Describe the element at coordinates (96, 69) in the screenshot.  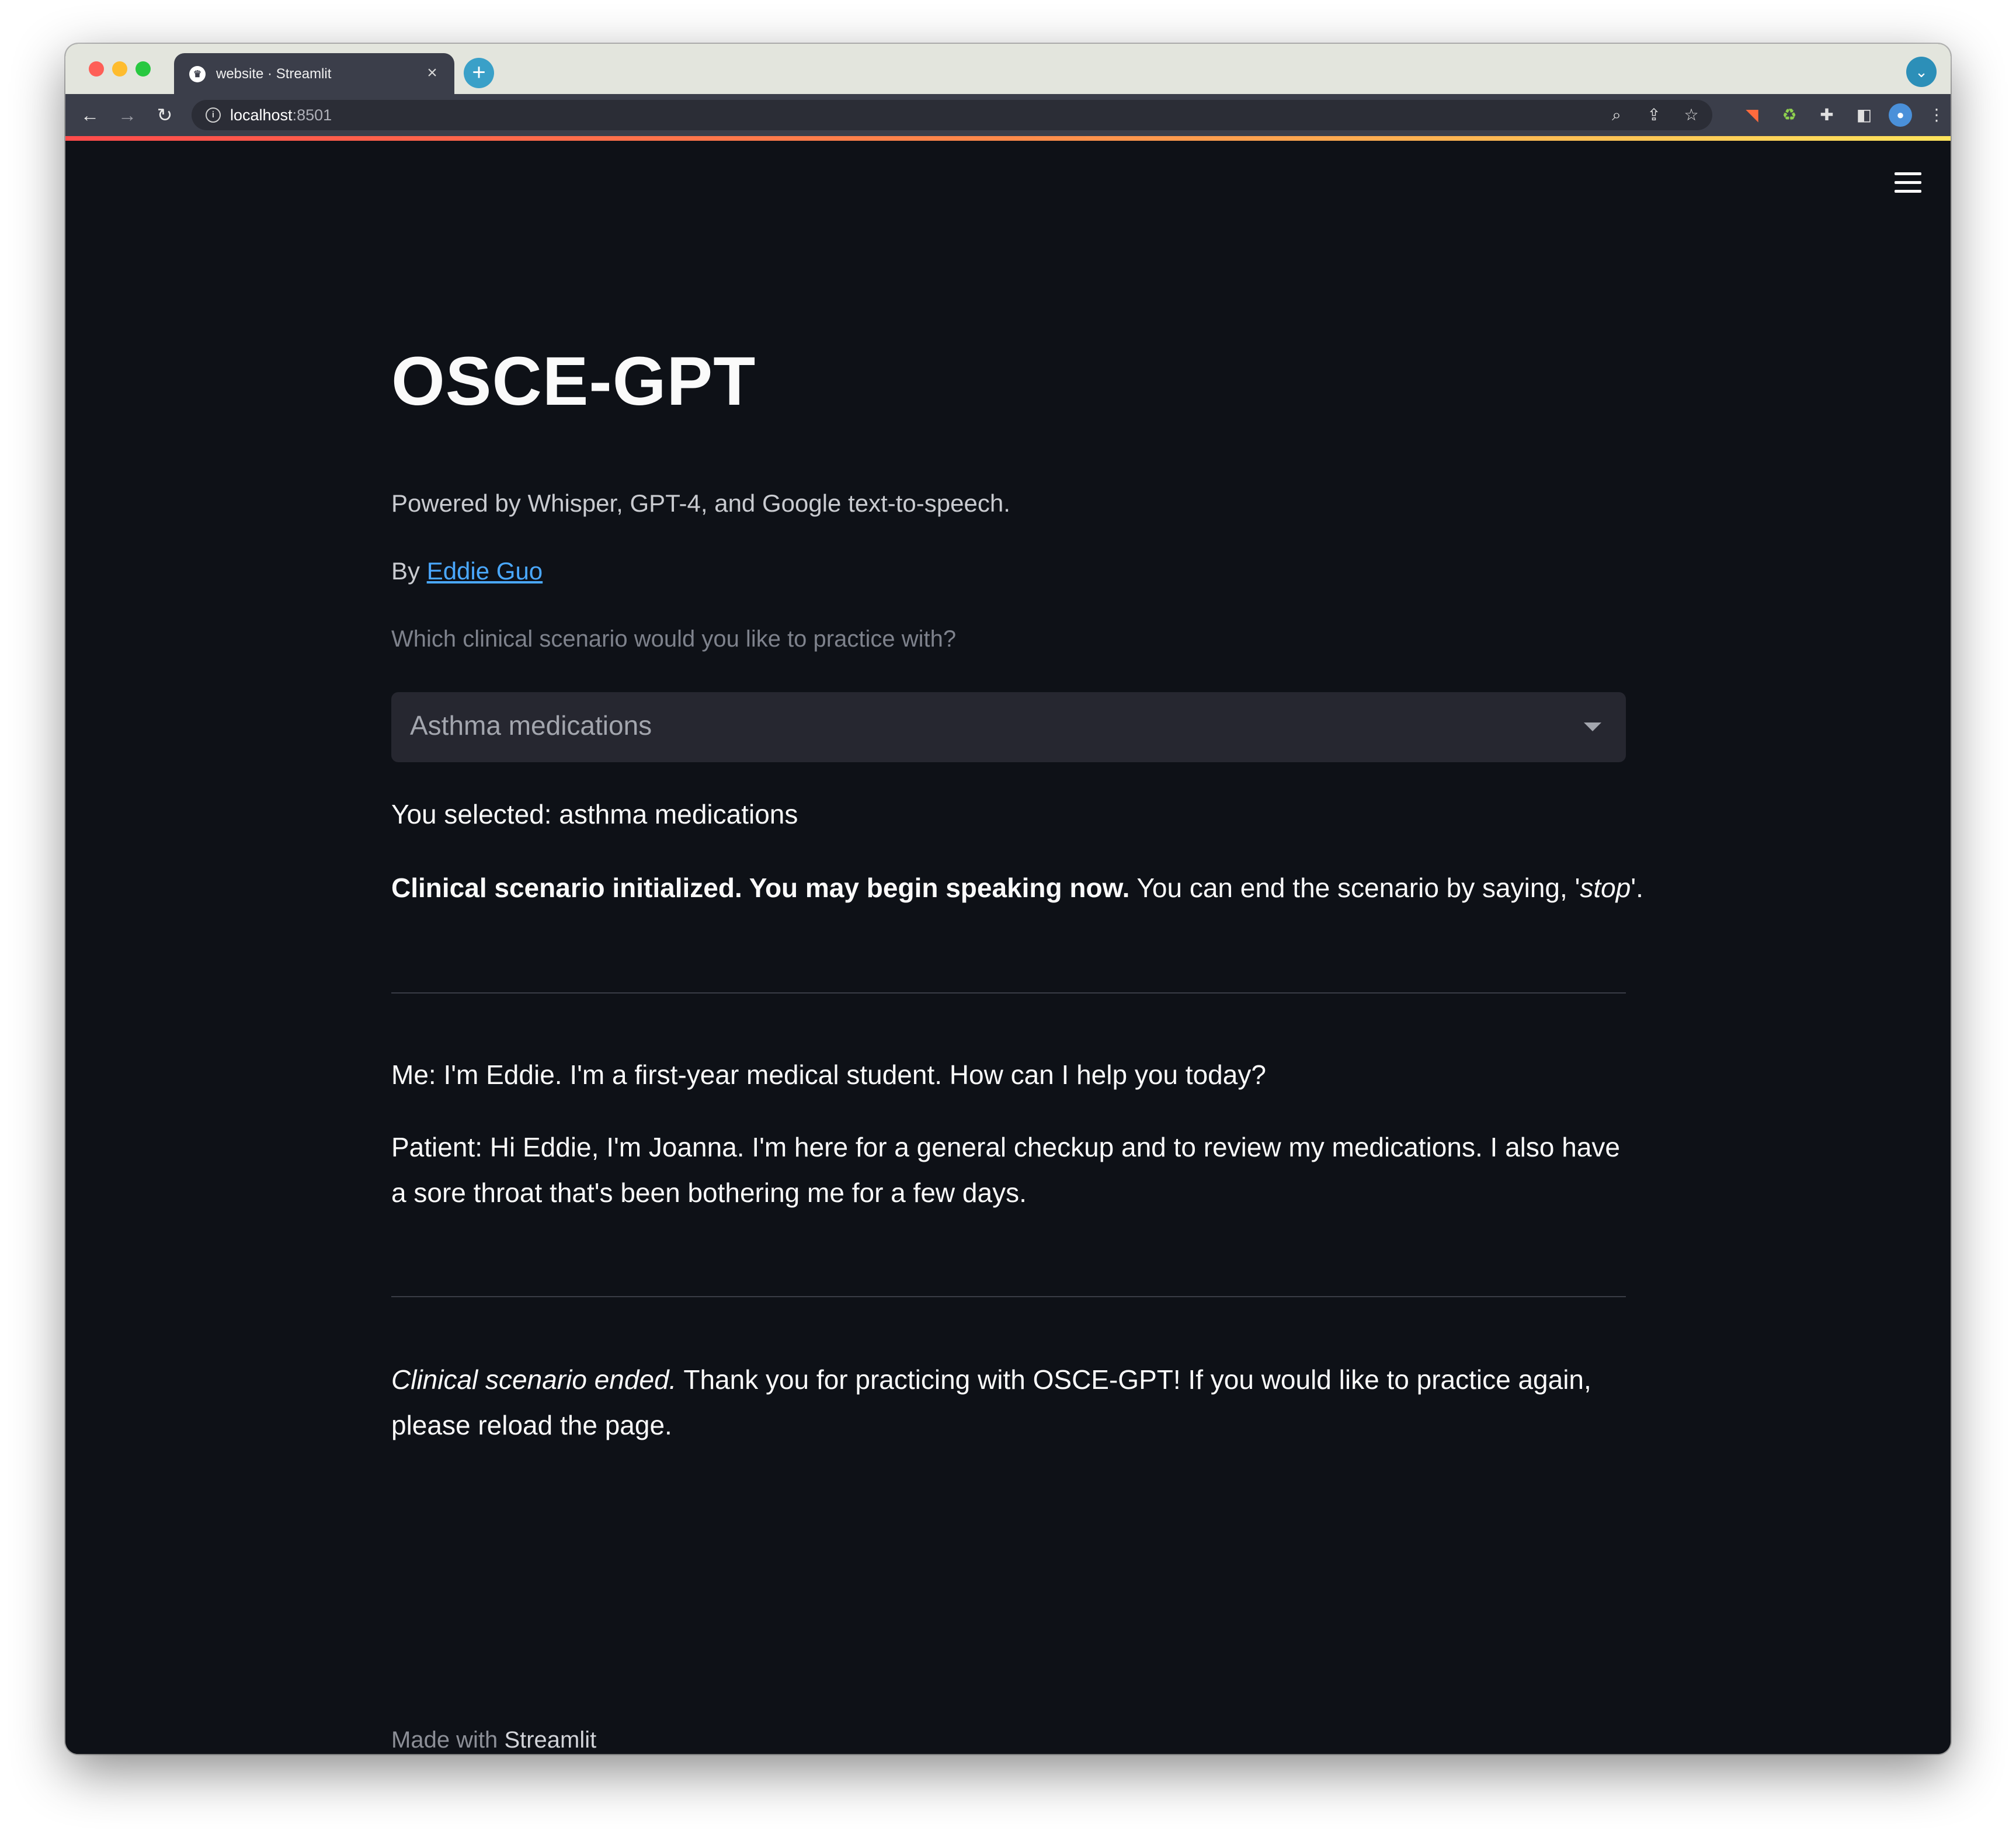
I see `close-window-button` at that location.